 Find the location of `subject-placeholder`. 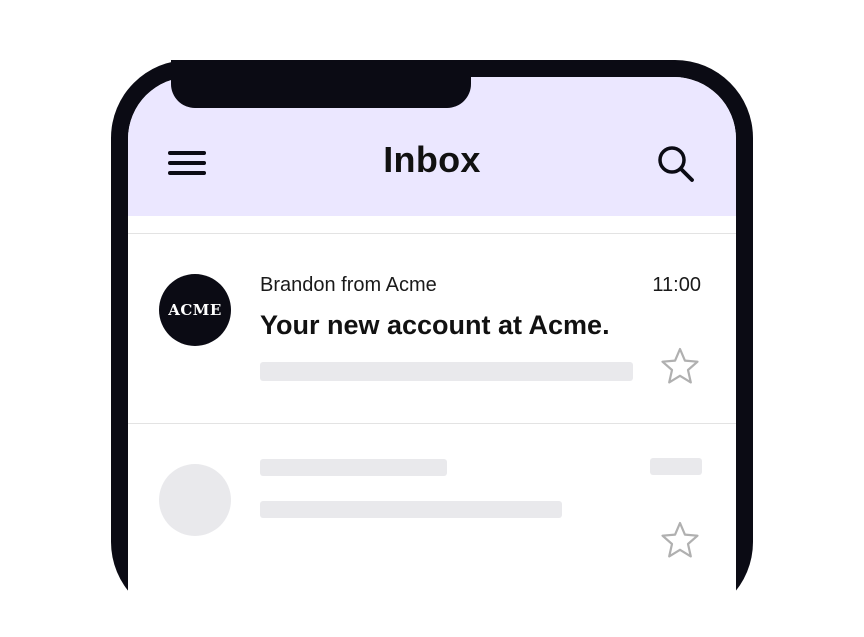

subject-placeholder is located at coordinates (411, 509).